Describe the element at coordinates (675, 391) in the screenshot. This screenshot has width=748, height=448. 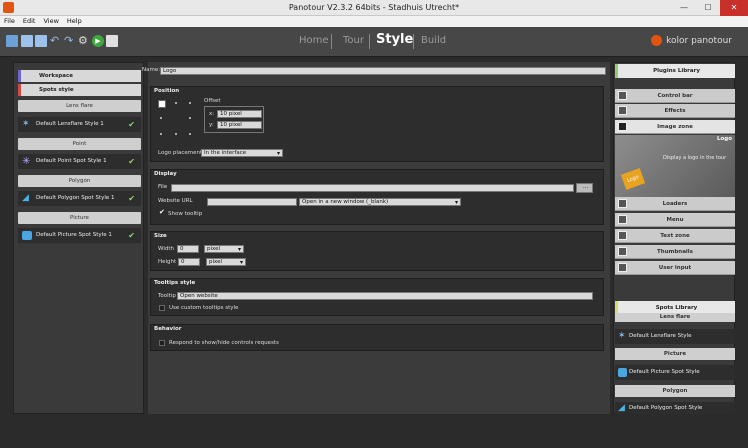
I see `spot-section-polygon: Polygon` at that location.